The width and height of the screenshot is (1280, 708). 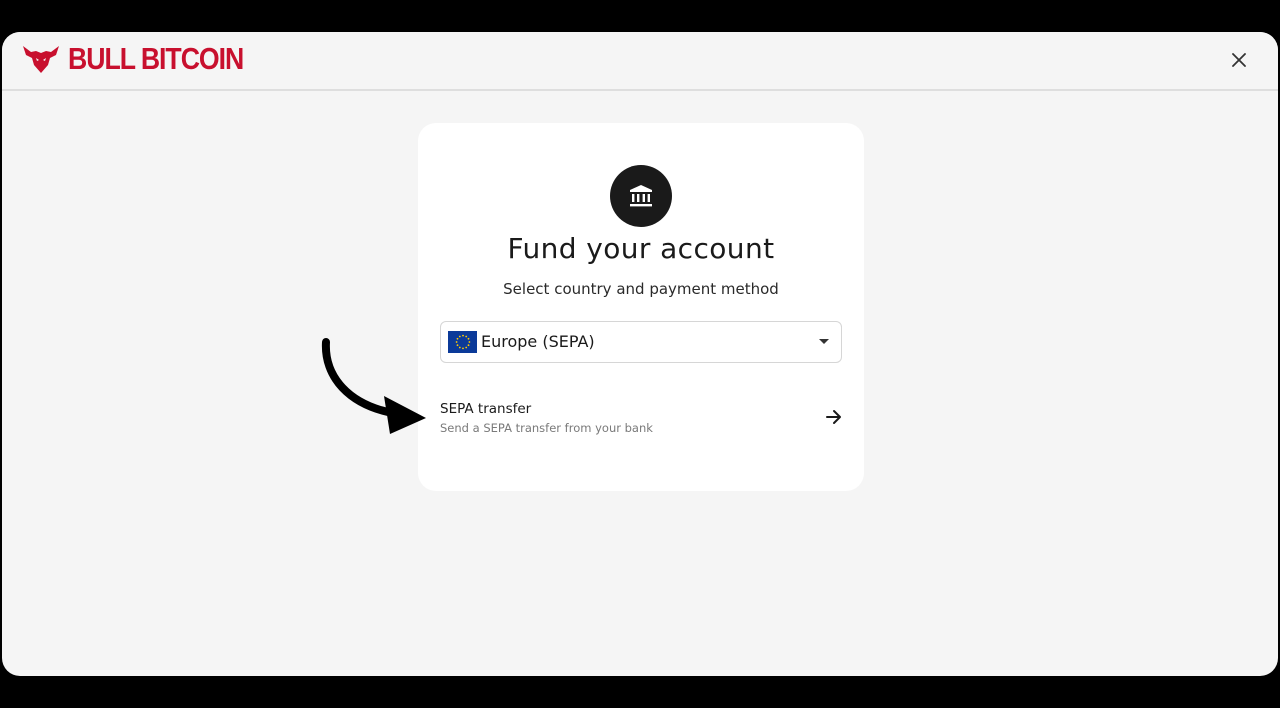 I want to click on bank-icon-badge, so click(x=641, y=196).